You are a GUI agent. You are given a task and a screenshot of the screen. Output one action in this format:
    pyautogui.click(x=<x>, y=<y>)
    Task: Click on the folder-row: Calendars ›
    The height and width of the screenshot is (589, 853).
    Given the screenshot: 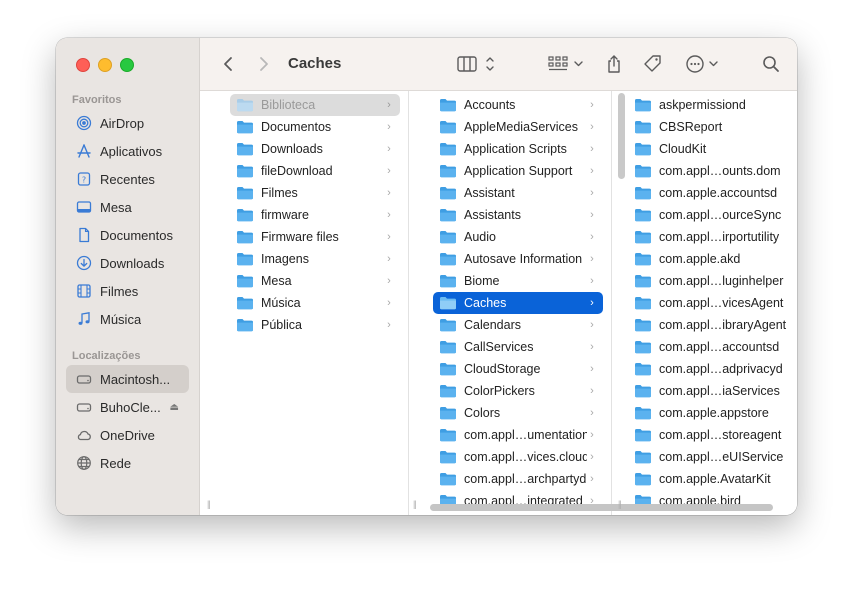 What is the action you would take?
    pyautogui.click(x=518, y=325)
    